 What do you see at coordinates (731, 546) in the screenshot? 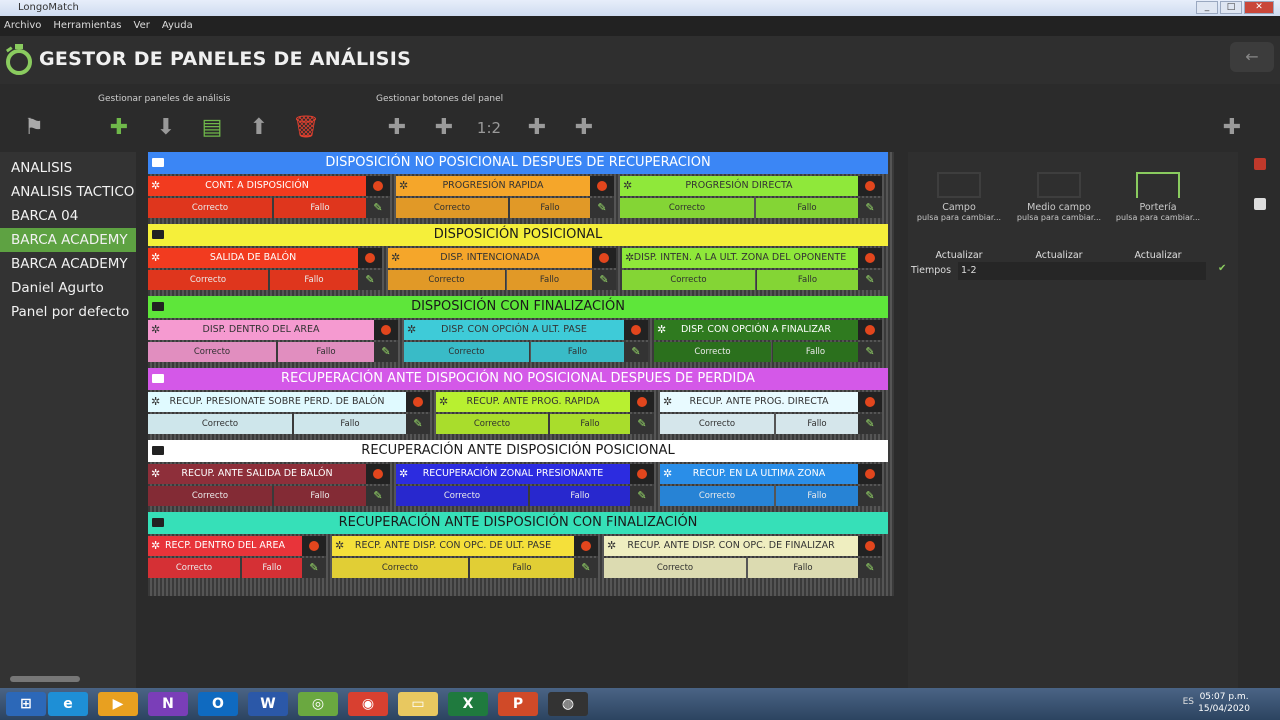
I see `event-name: RECUP. ANTE DISP. CON OPC. DE FINALIZAR` at bounding box center [731, 546].